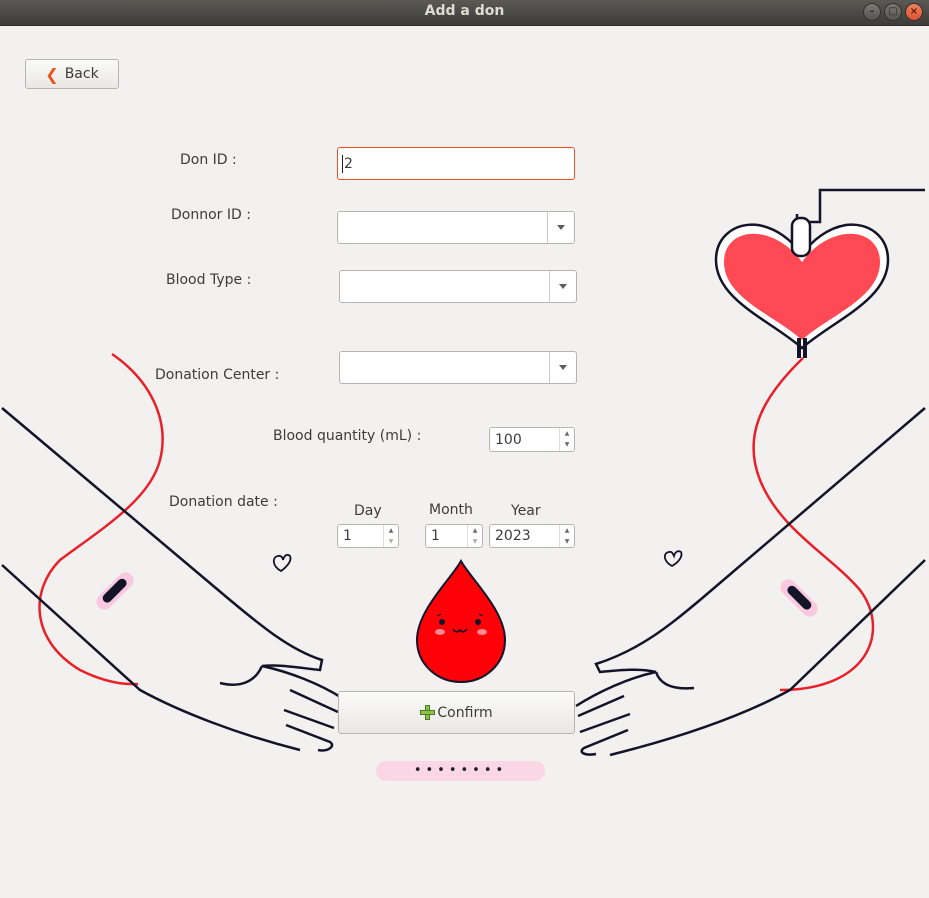 This screenshot has height=898, width=929. I want to click on blood-type-label: Blood Type :, so click(209, 280).